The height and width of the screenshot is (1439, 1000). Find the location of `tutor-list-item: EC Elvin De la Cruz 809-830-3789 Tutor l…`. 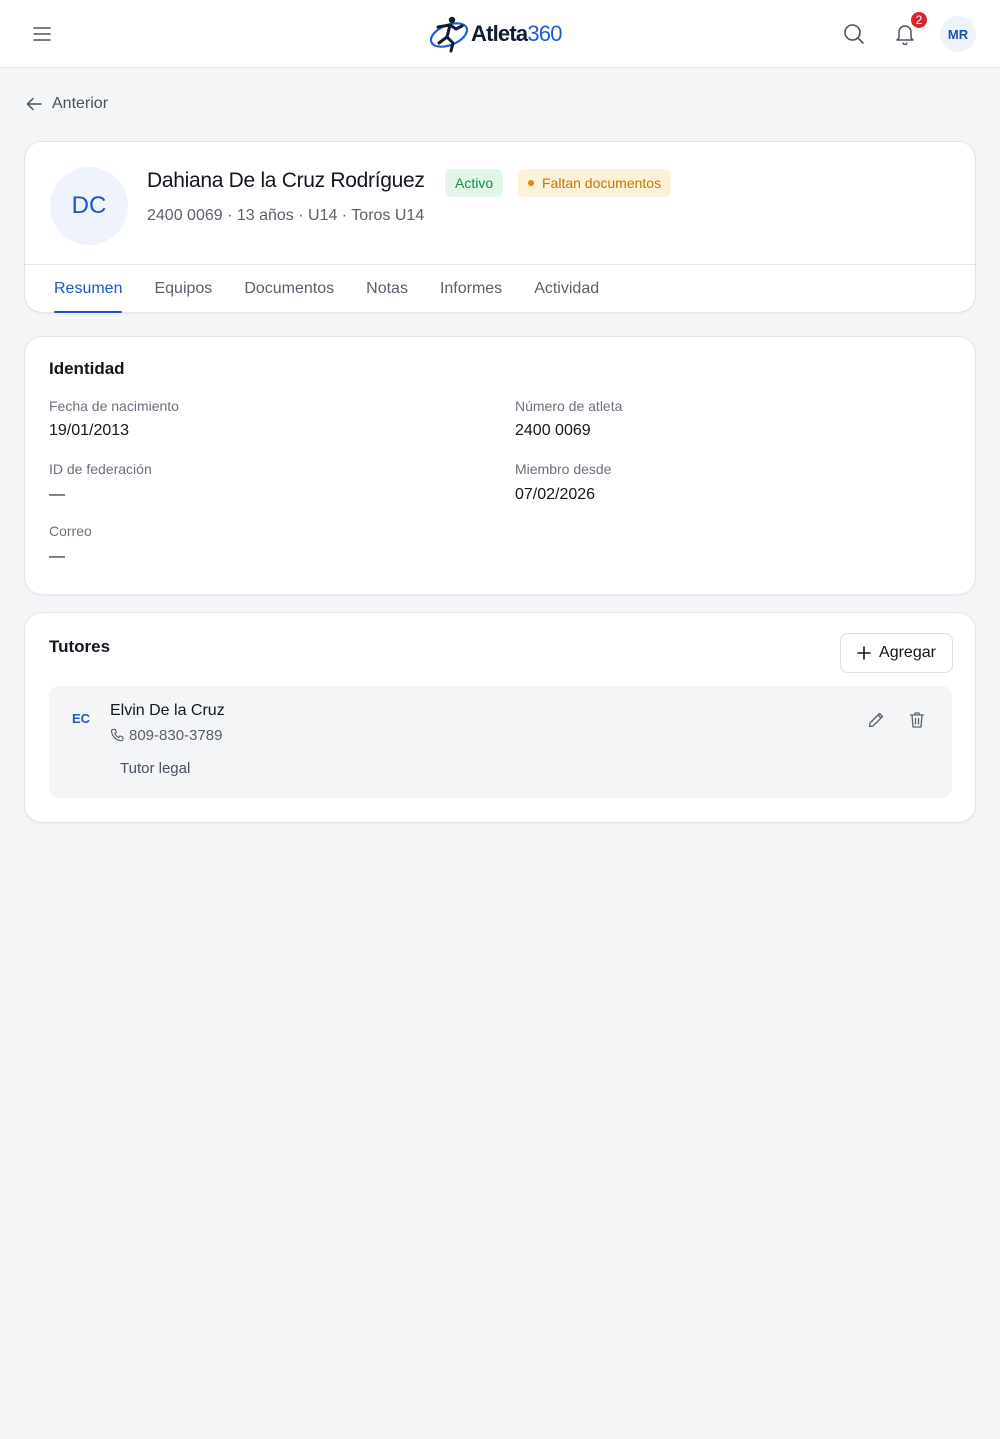

tutor-list-item: EC Elvin De la Cruz 809-830-3789 Tutor l… is located at coordinates (500, 742).